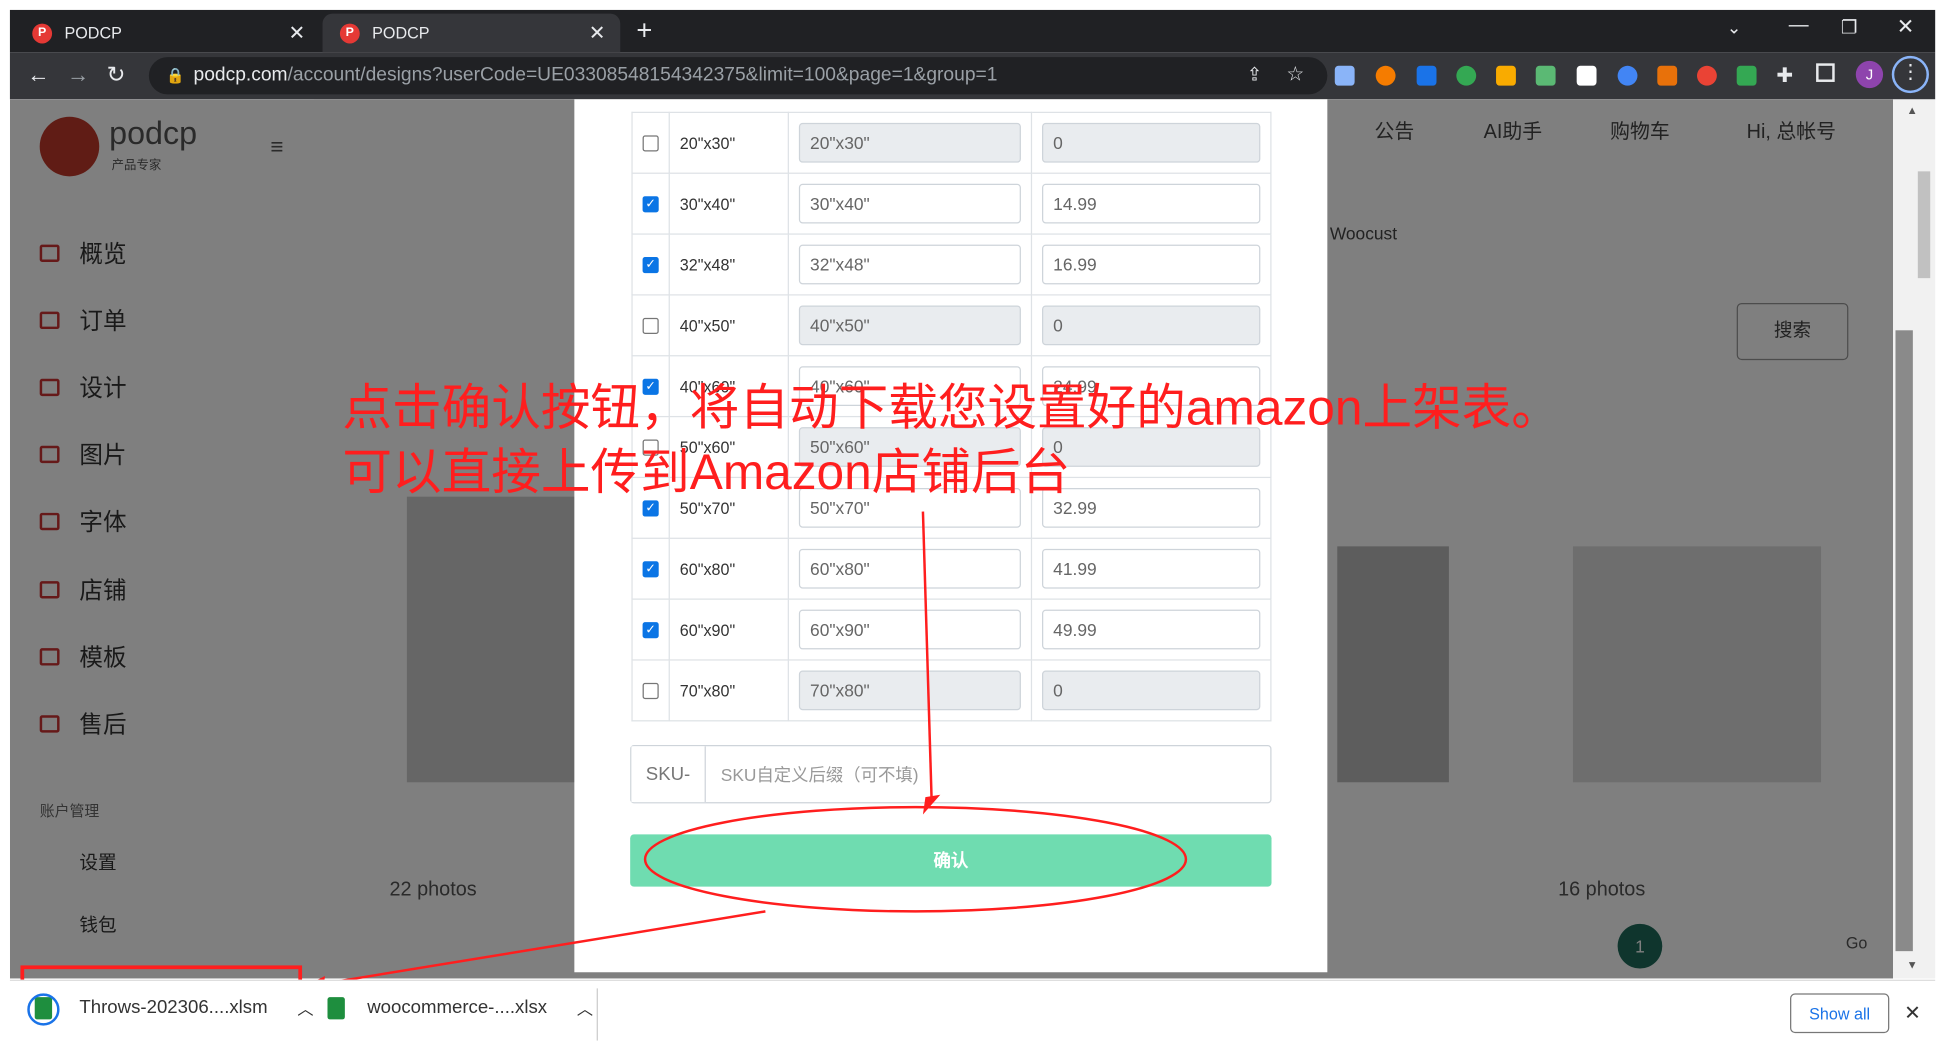  What do you see at coordinates (706, 473) in the screenshot?
I see `annotation-line-2: 可以直接上传到Amazon店铺后台` at bounding box center [706, 473].